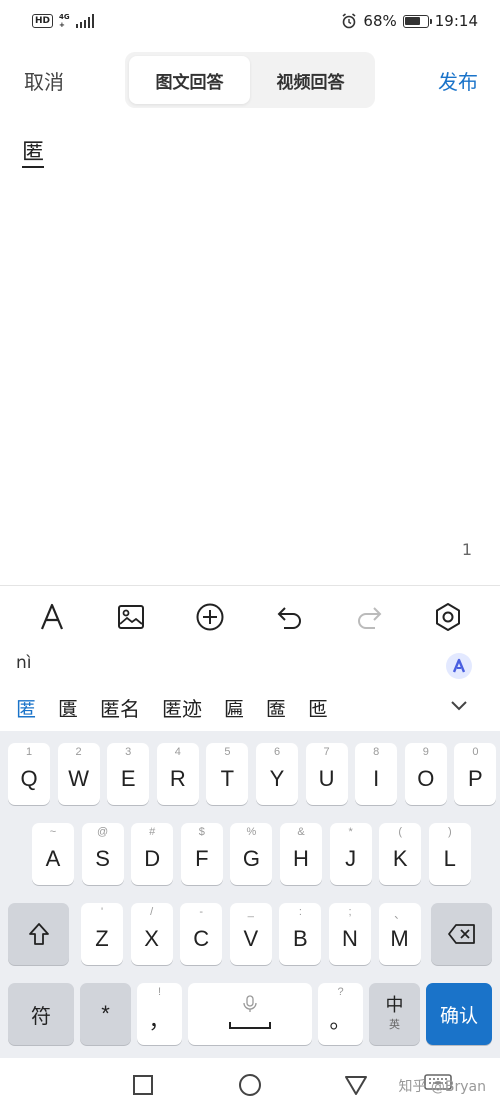 This screenshot has width=500, height=1111. What do you see at coordinates (201, 912) in the screenshot?
I see `key-hint: -` at bounding box center [201, 912].